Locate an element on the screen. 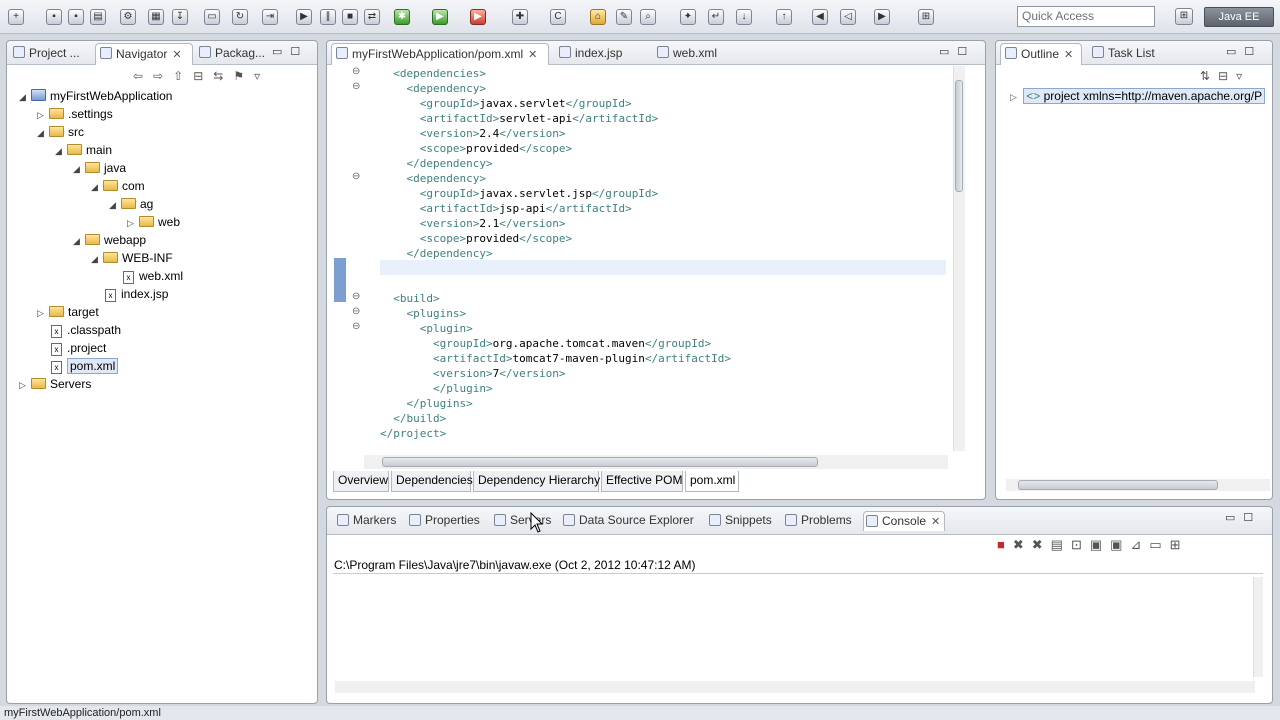  open-task-icon: ✎ is located at coordinates (624, 17).